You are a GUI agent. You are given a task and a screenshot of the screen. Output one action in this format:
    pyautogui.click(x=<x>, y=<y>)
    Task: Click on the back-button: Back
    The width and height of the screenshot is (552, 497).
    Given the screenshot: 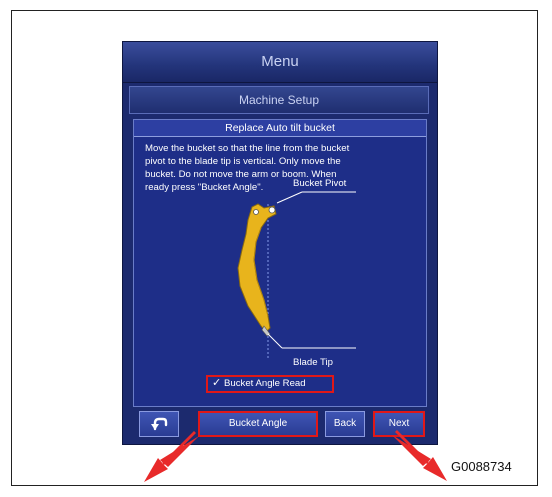 What is the action you would take?
    pyautogui.click(x=345, y=424)
    